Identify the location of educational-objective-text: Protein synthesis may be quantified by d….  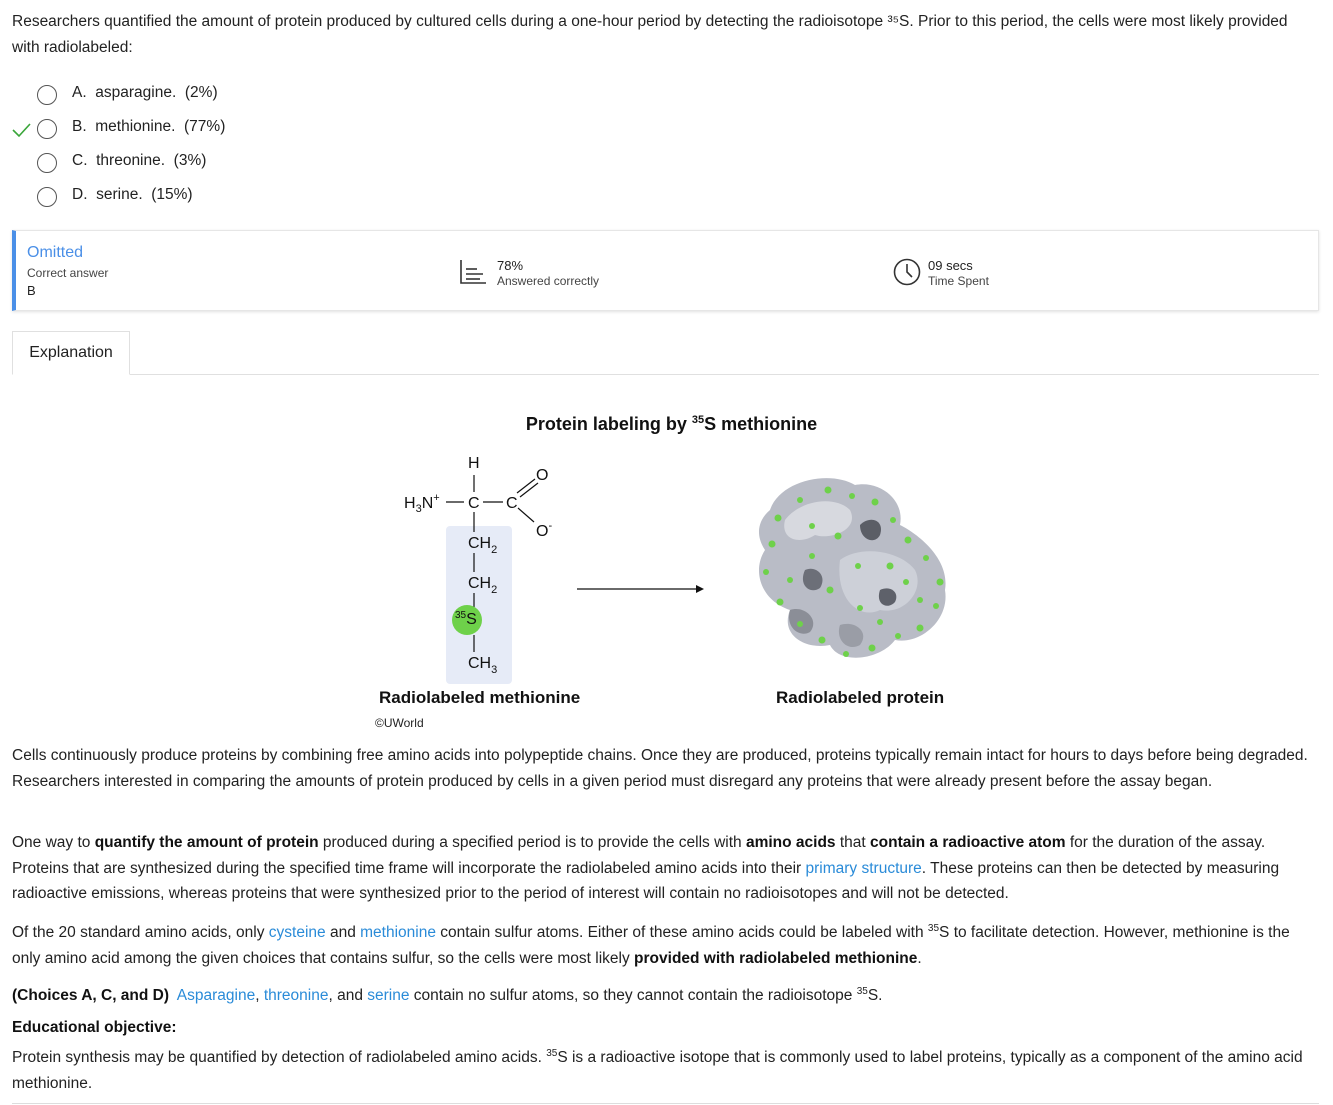
(657, 1070).